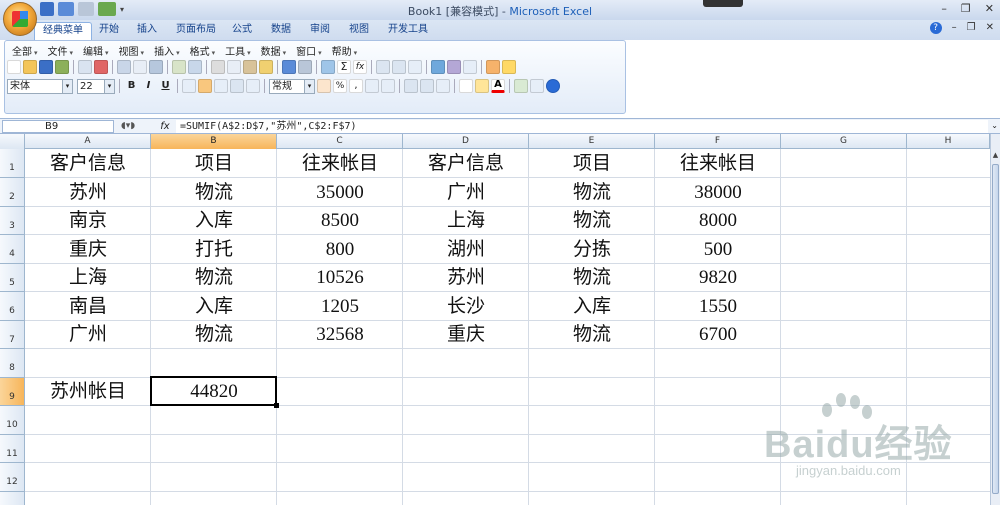 The width and height of the screenshot is (1000, 505). Describe the element at coordinates (356, 86) in the screenshot. I see `comma-icon: ,` at that location.